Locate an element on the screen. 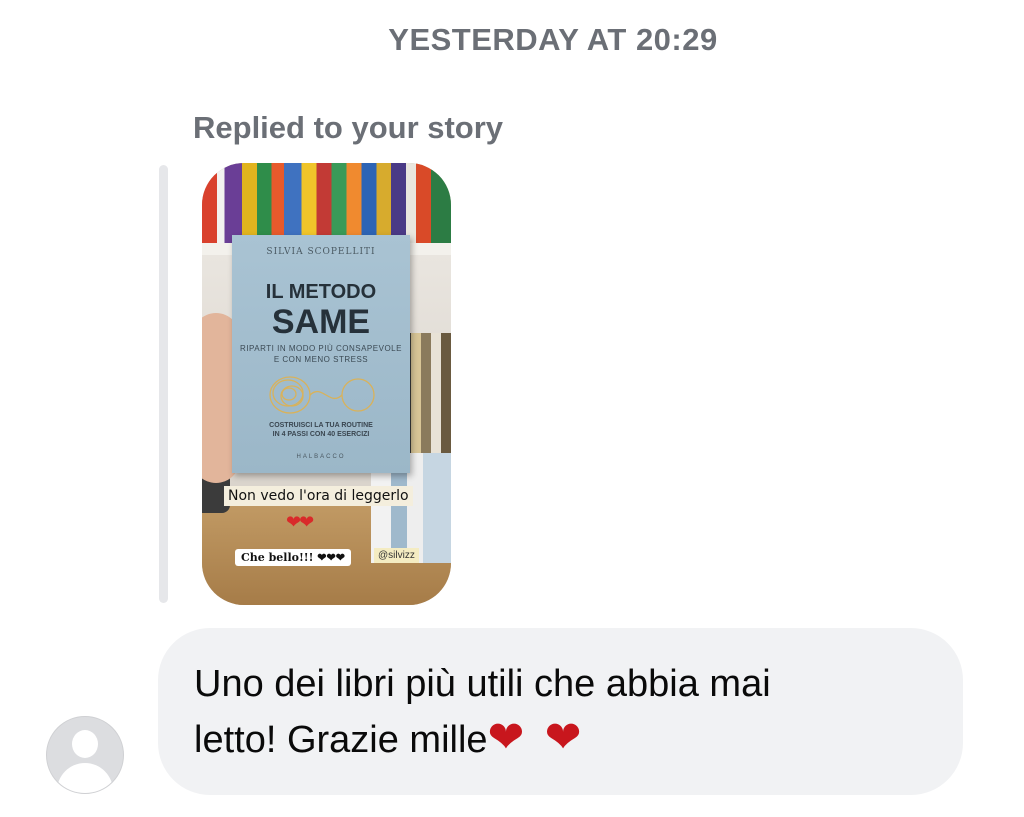  message-hearts: ❤ ❤ is located at coordinates (536, 737).